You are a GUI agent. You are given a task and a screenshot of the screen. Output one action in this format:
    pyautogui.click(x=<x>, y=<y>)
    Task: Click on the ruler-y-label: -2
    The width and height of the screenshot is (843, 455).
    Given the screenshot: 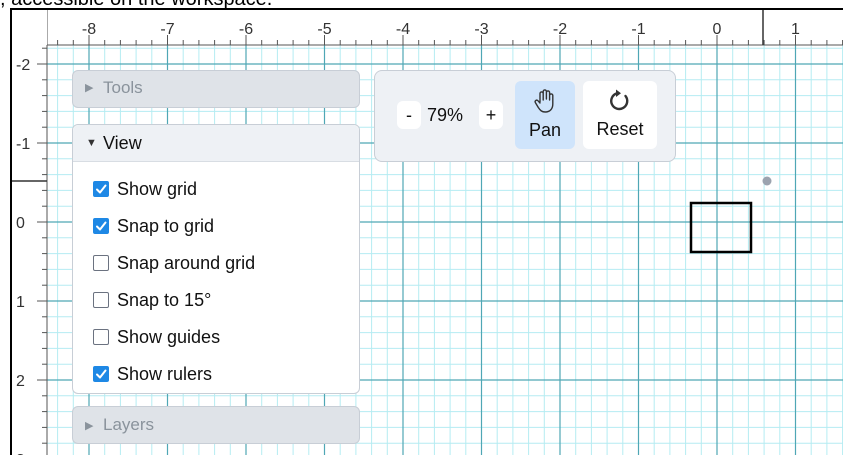 What is the action you would take?
    pyautogui.click(x=23, y=65)
    